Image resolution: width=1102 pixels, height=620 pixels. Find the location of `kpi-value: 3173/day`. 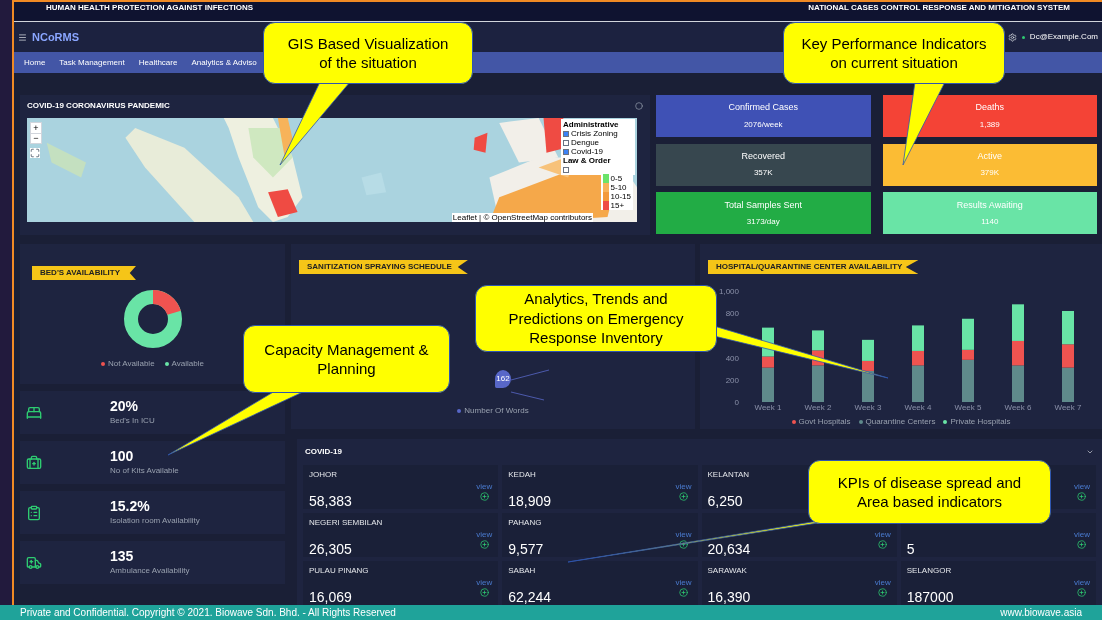

kpi-value: 3173/day is located at coordinates (763, 222).